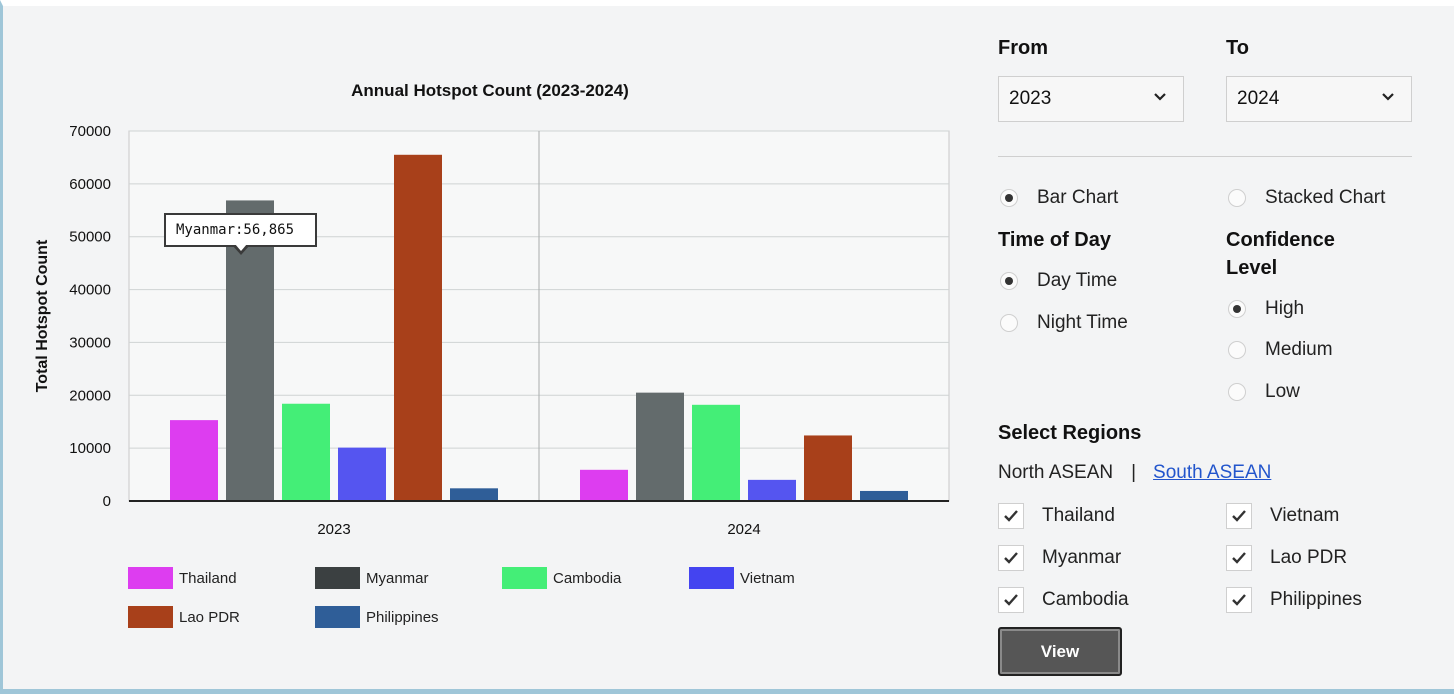 The image size is (1454, 694). I want to click on confidence-medium-radio: Medium, so click(1280, 350).